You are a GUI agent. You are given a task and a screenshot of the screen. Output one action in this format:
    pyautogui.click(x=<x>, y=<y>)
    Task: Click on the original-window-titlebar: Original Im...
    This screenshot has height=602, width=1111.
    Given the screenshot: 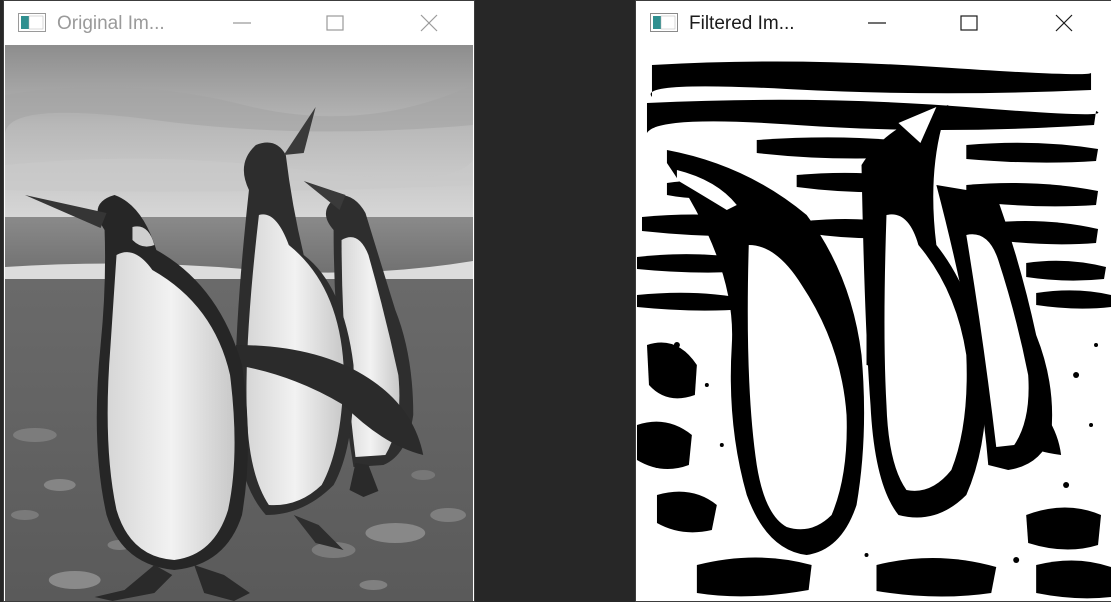 What is the action you would take?
    pyautogui.click(x=239, y=23)
    